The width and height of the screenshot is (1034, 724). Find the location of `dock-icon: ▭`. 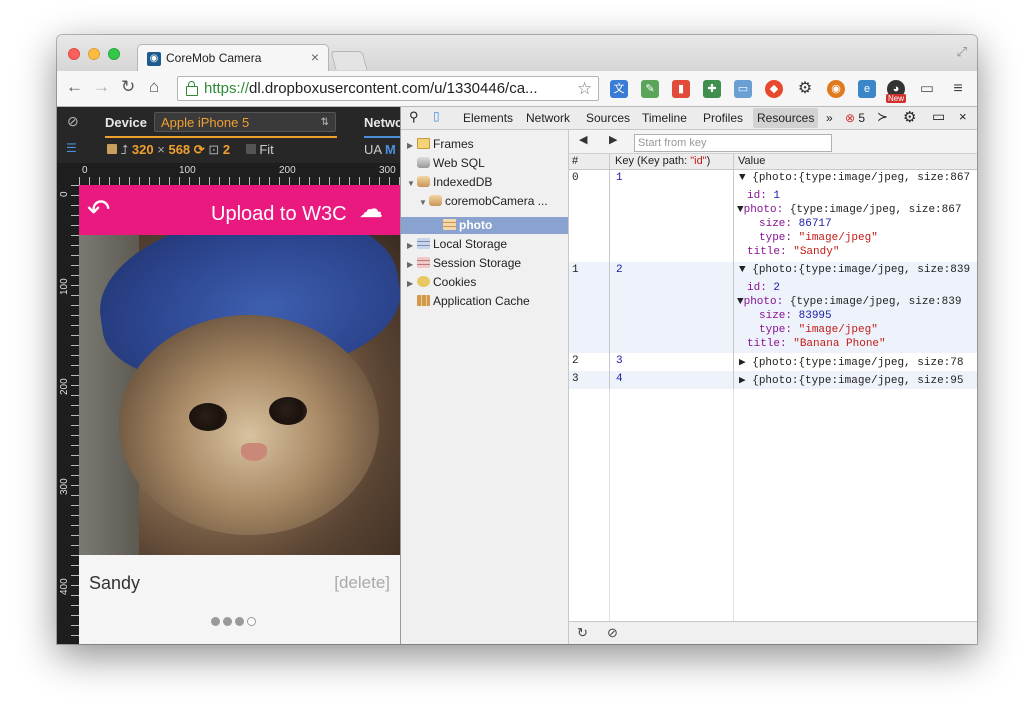

dock-icon: ▭ is located at coordinates (938, 116).